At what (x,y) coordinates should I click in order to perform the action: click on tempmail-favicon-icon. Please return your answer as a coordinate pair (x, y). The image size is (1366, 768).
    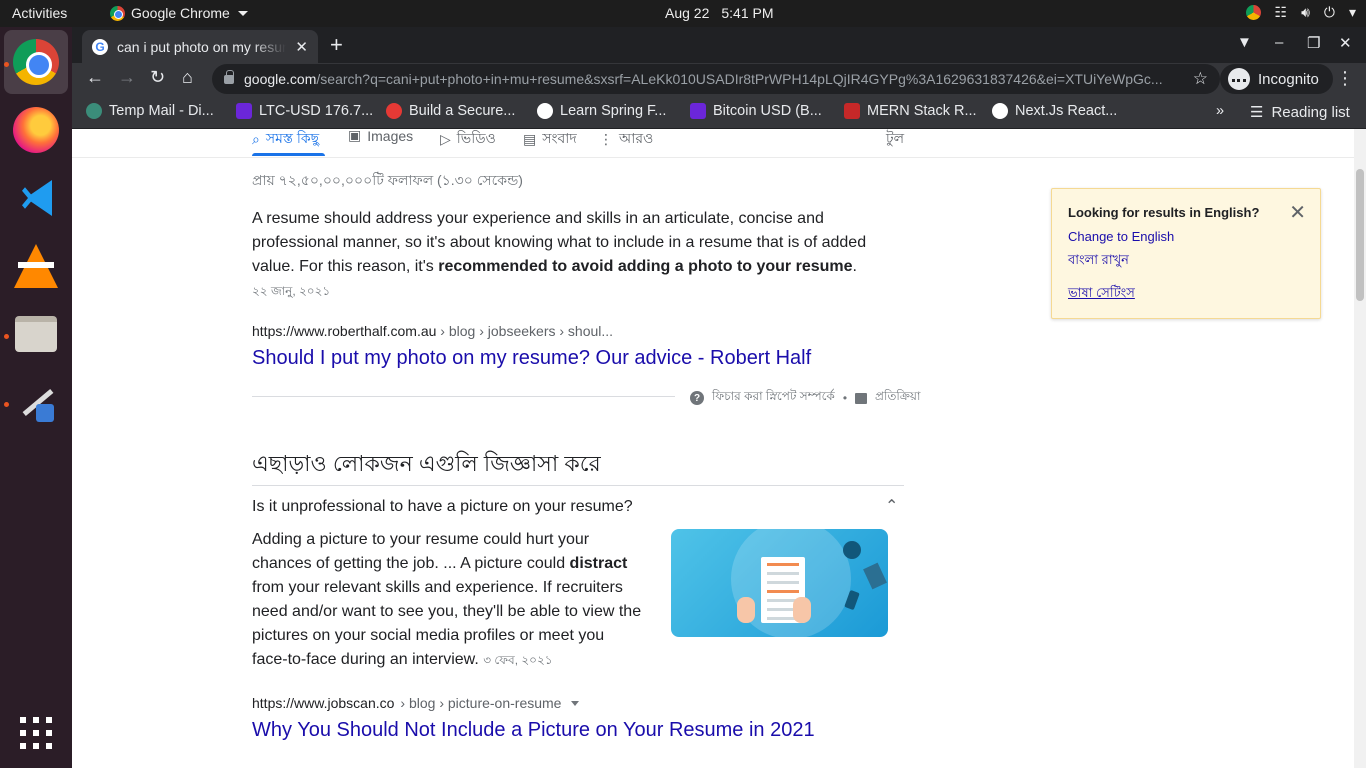
    Looking at the image, I should click on (94, 111).